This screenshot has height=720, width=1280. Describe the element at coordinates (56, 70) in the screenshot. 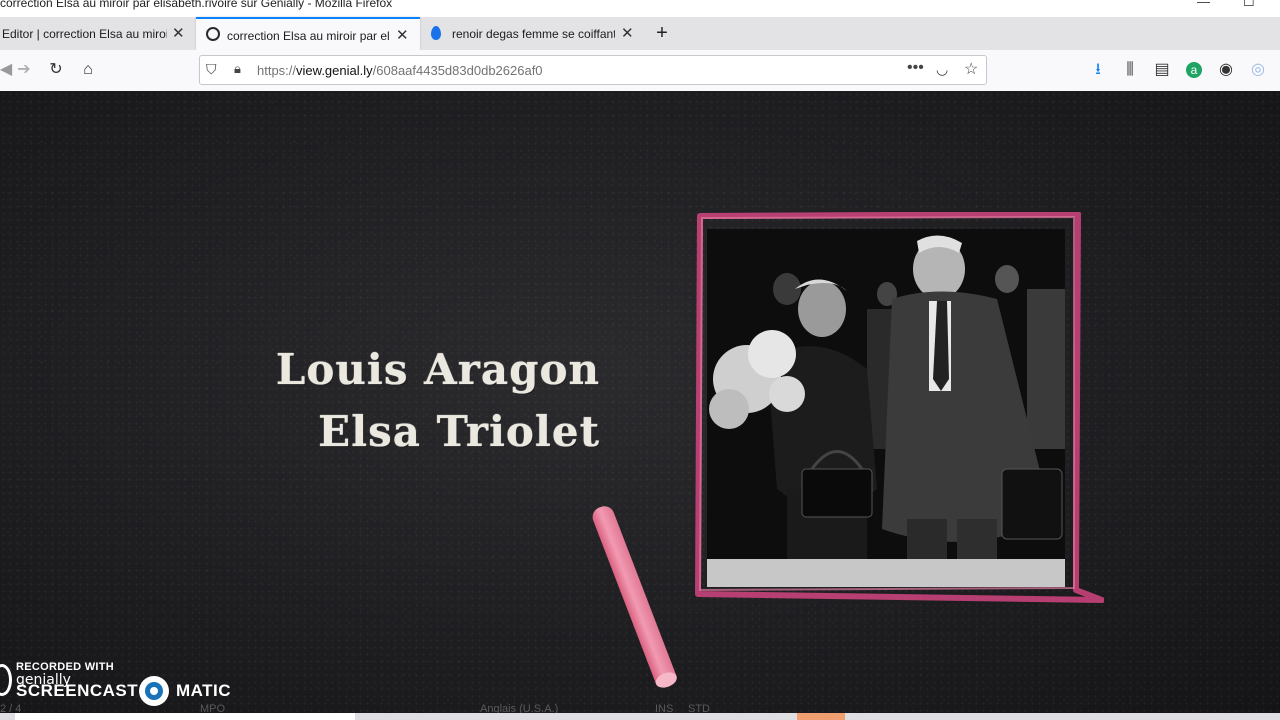

I see `reload-icon: ↻` at that location.